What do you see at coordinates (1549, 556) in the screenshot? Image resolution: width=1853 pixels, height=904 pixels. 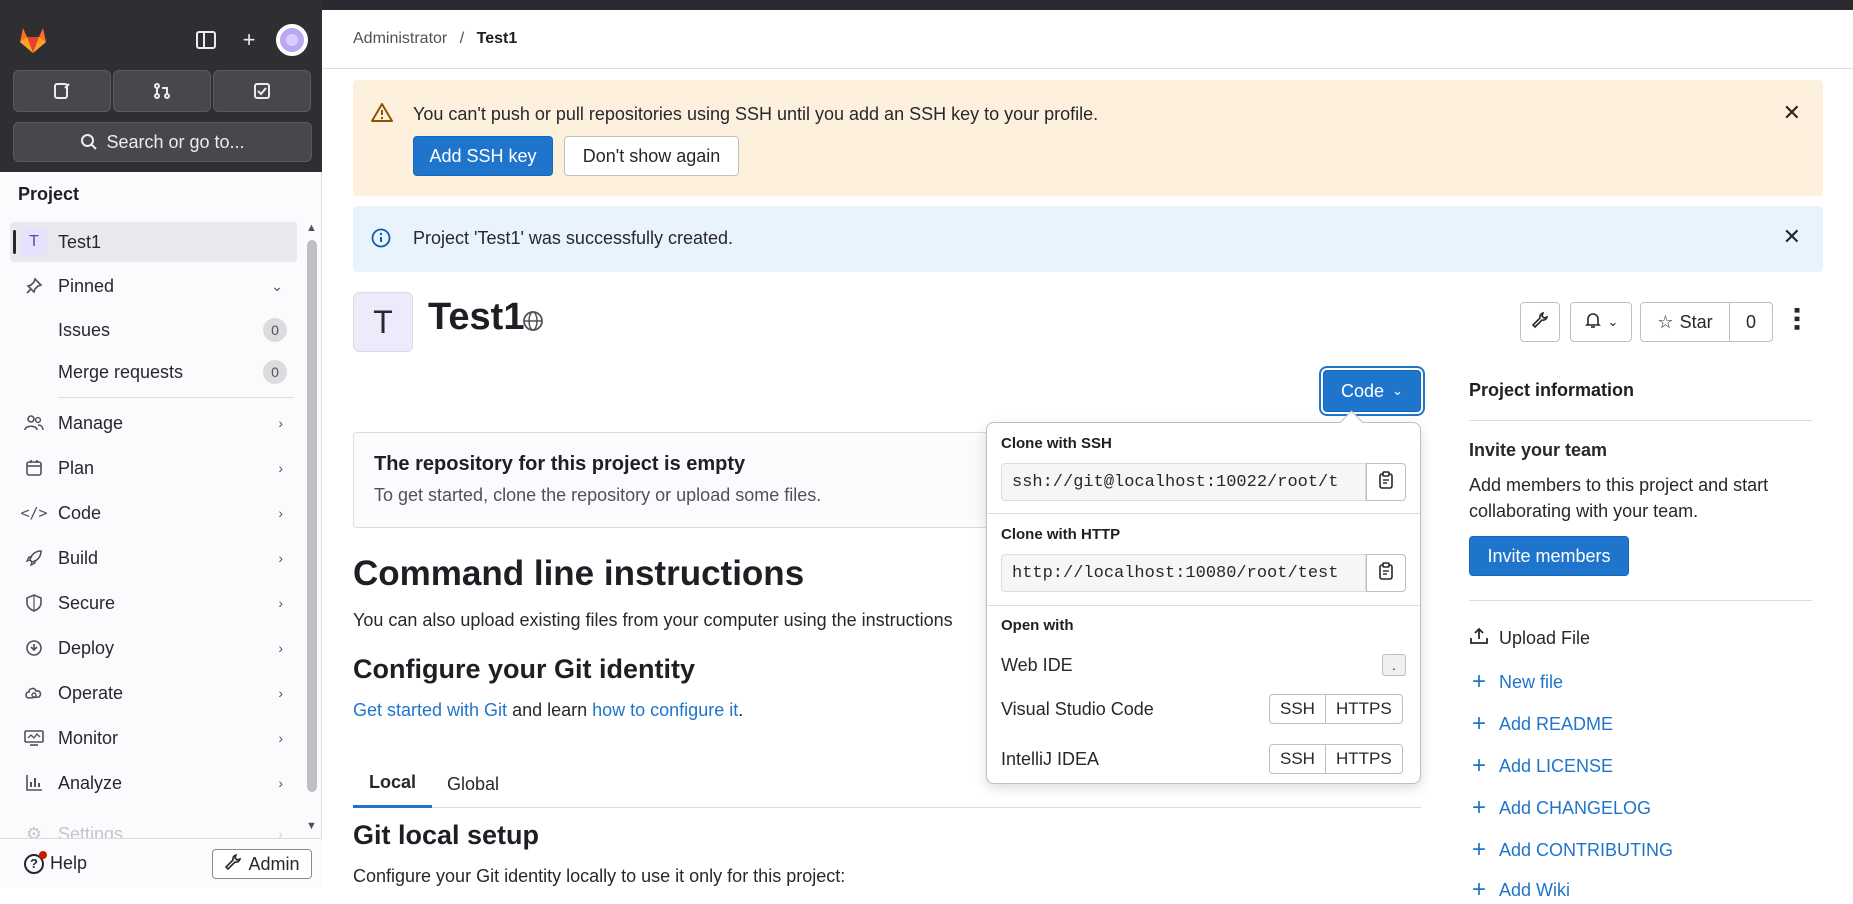 I see `invite-members-button: Invite members` at bounding box center [1549, 556].